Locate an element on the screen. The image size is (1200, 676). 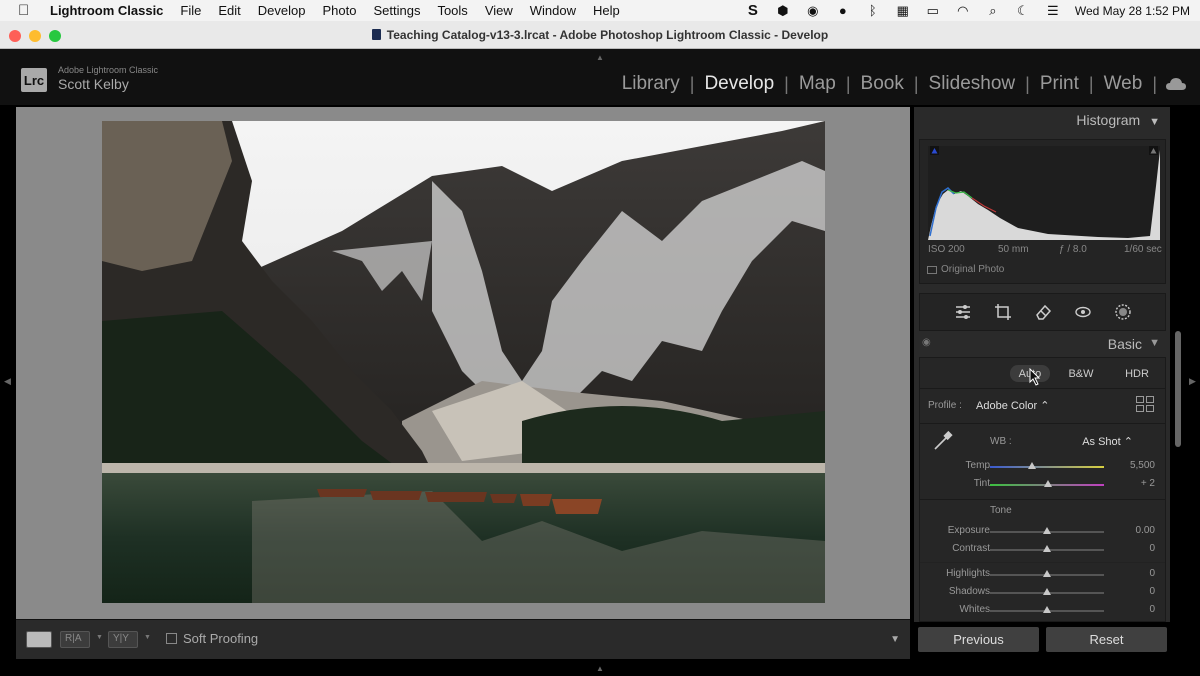
original-photo-toggle: Original Photo is located at coordinates (965, 269).